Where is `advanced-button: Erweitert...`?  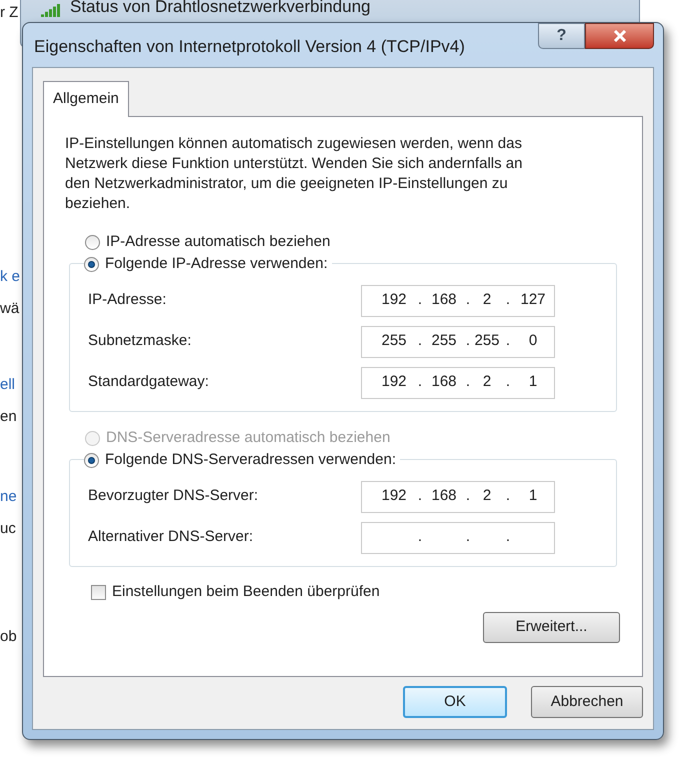
advanced-button: Erweitert... is located at coordinates (551, 627).